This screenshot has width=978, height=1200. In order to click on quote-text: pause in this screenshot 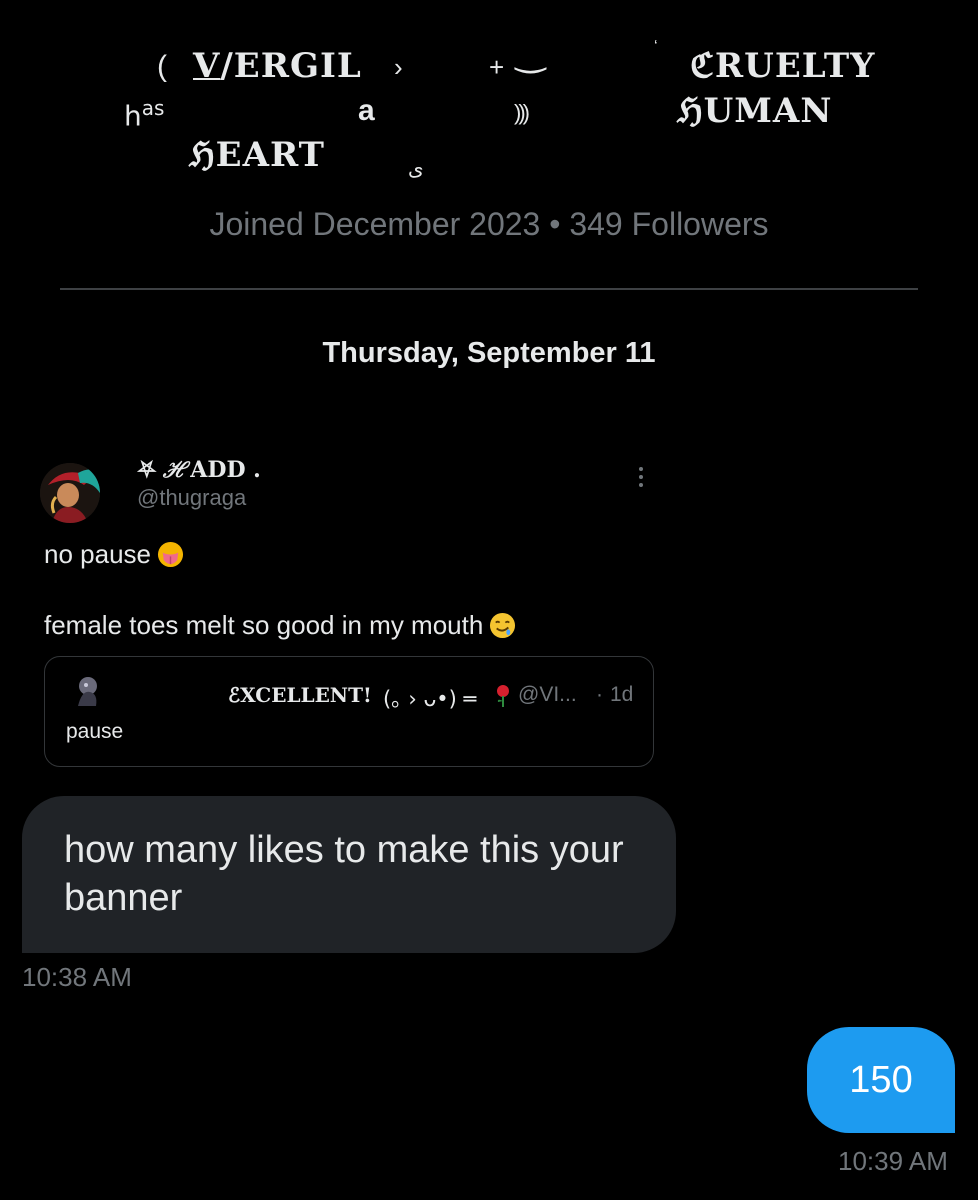, I will do `click(95, 731)`.